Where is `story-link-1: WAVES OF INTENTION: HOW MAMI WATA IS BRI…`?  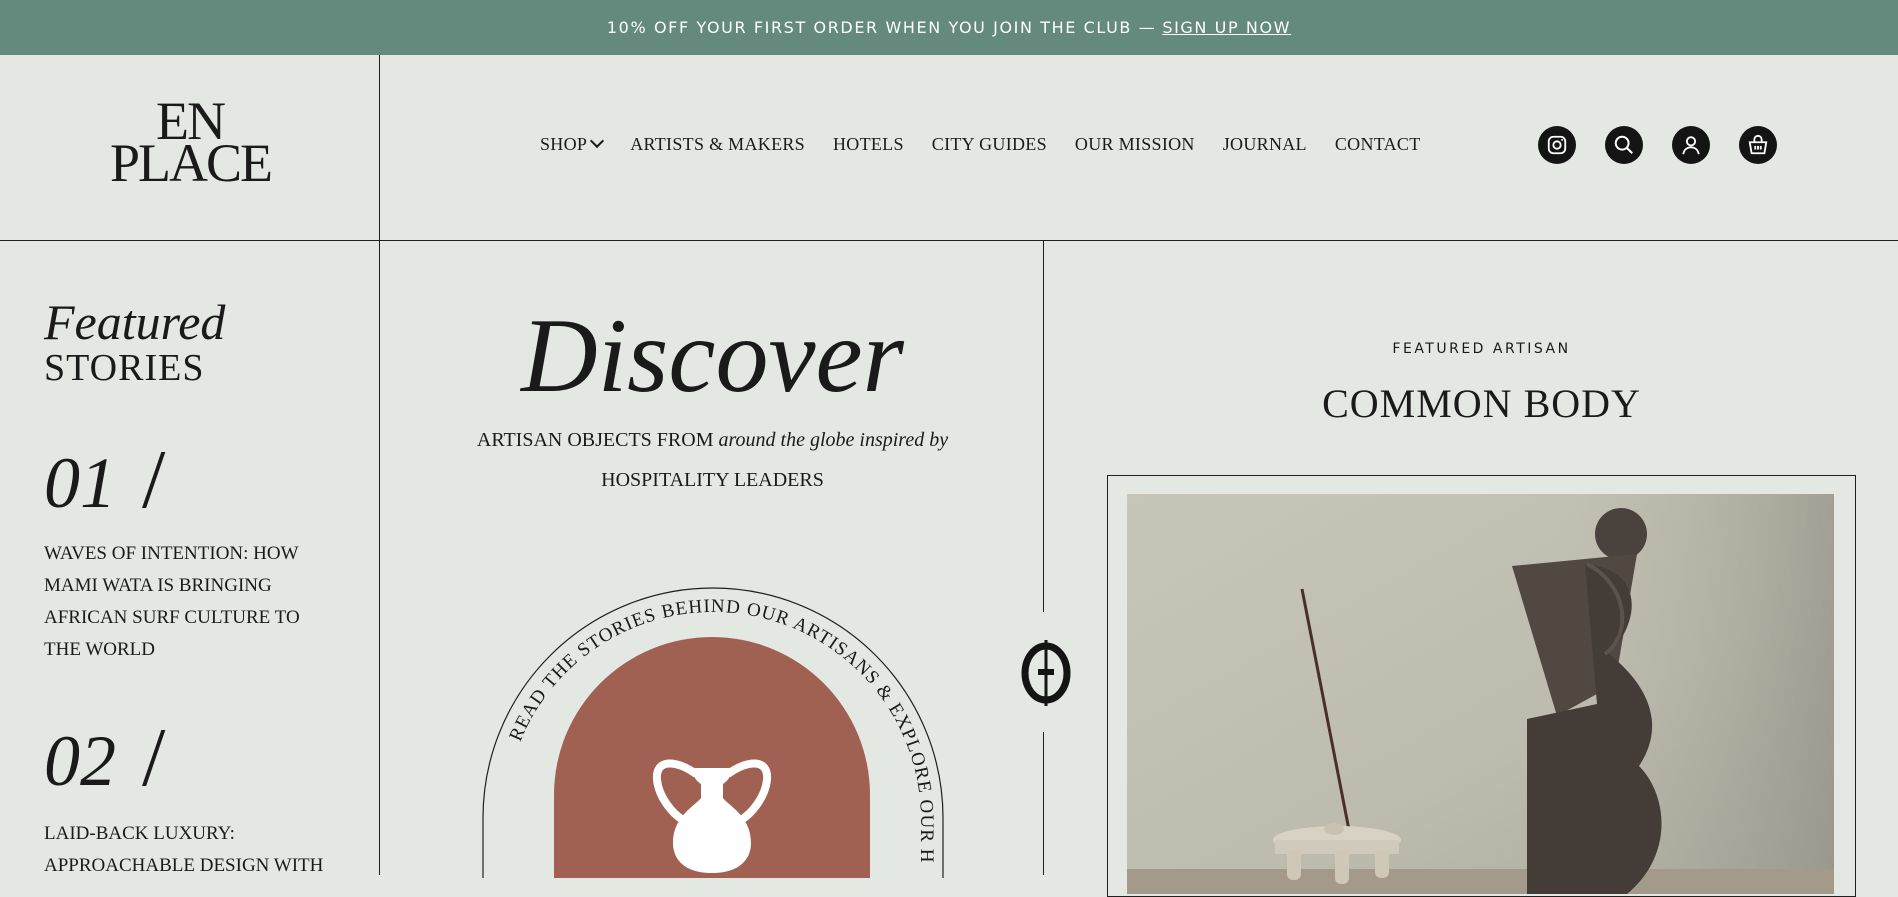 story-link-1: WAVES OF INTENTION: HOW MAMI WATA IS BRI… is located at coordinates (189, 602).